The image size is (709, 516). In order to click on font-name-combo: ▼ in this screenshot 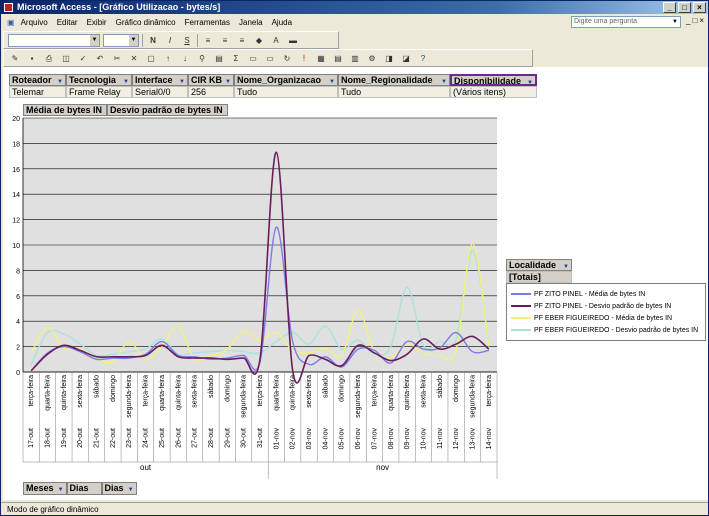, I will do `click(54, 40)`.